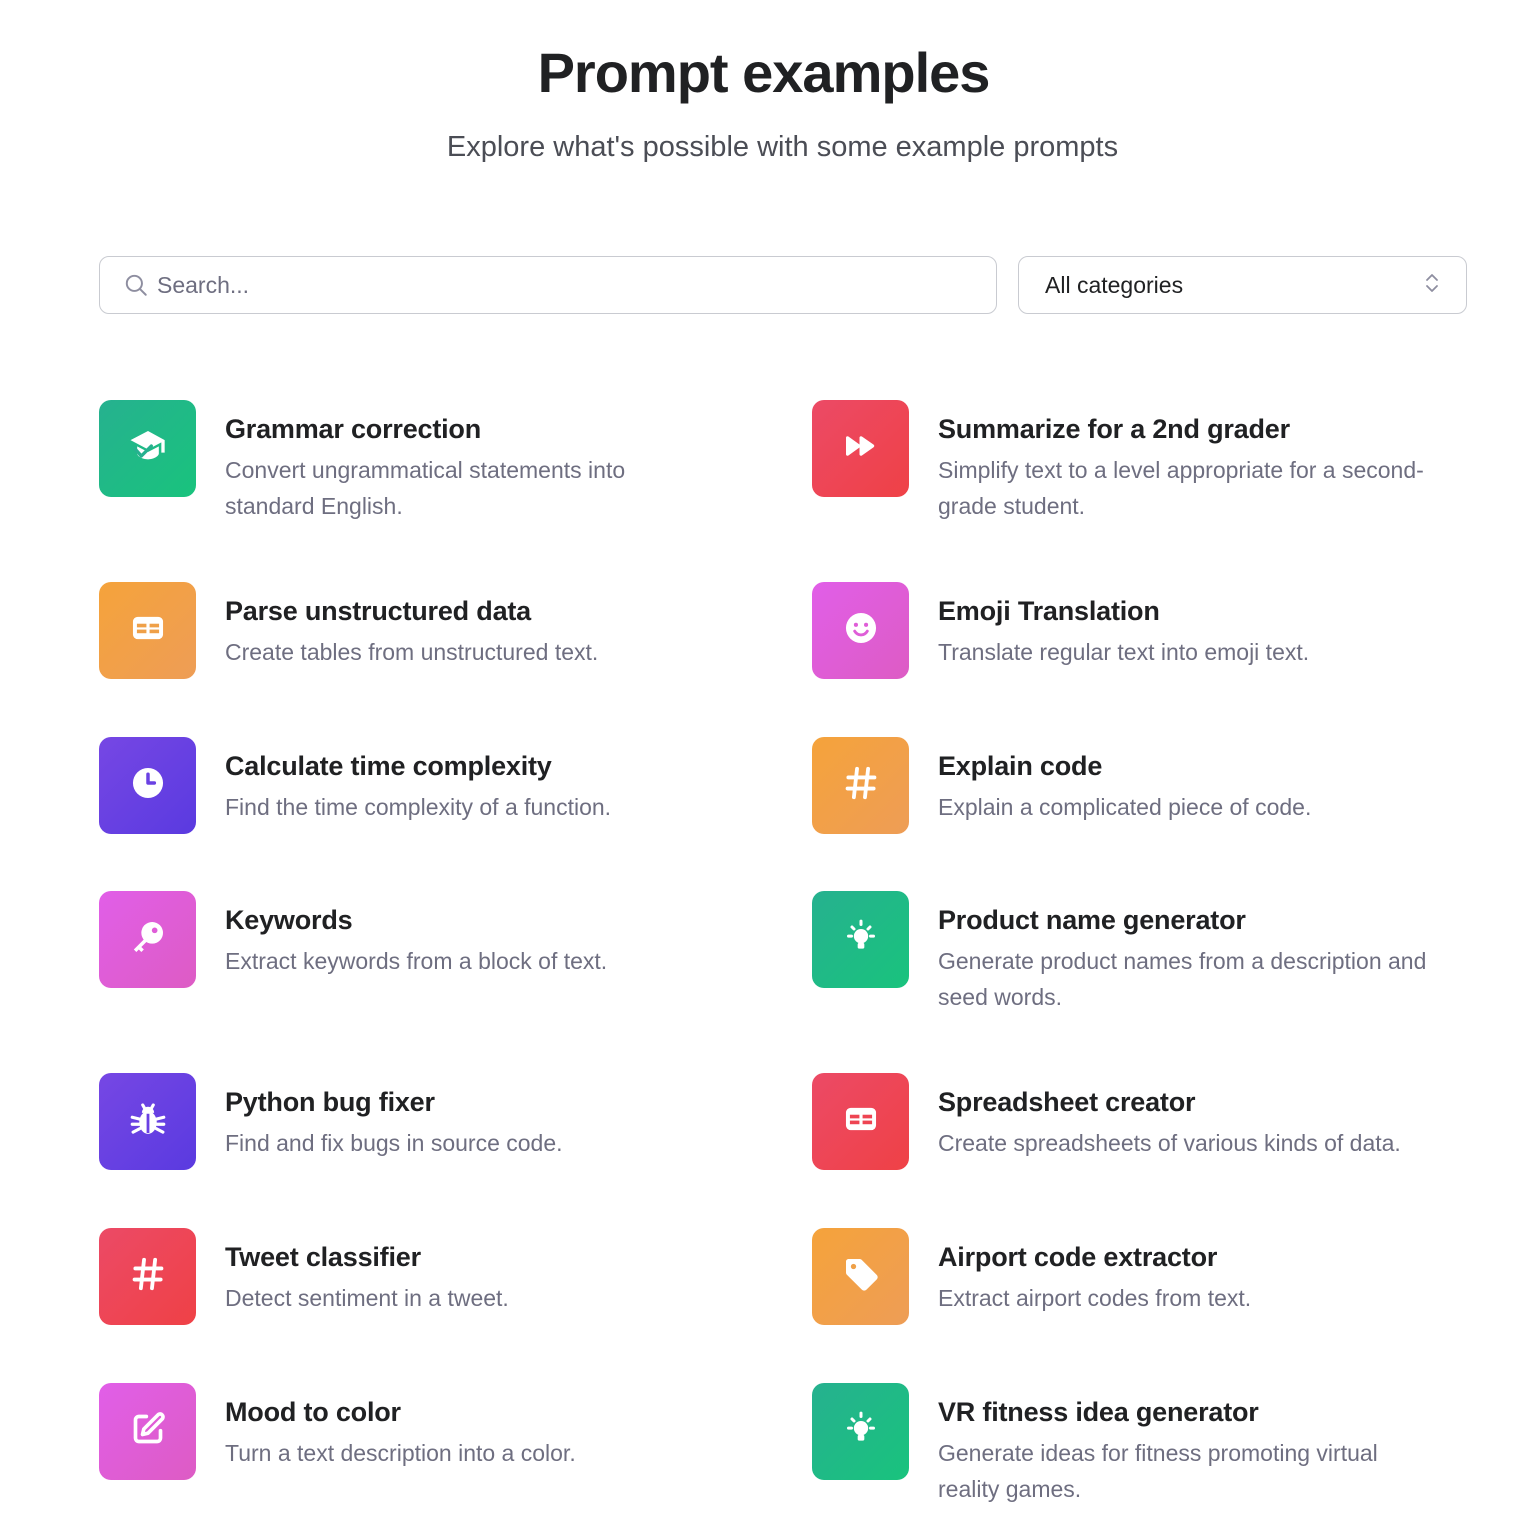 The image size is (1527, 1524). I want to click on example-title: Keywords, so click(289, 920).